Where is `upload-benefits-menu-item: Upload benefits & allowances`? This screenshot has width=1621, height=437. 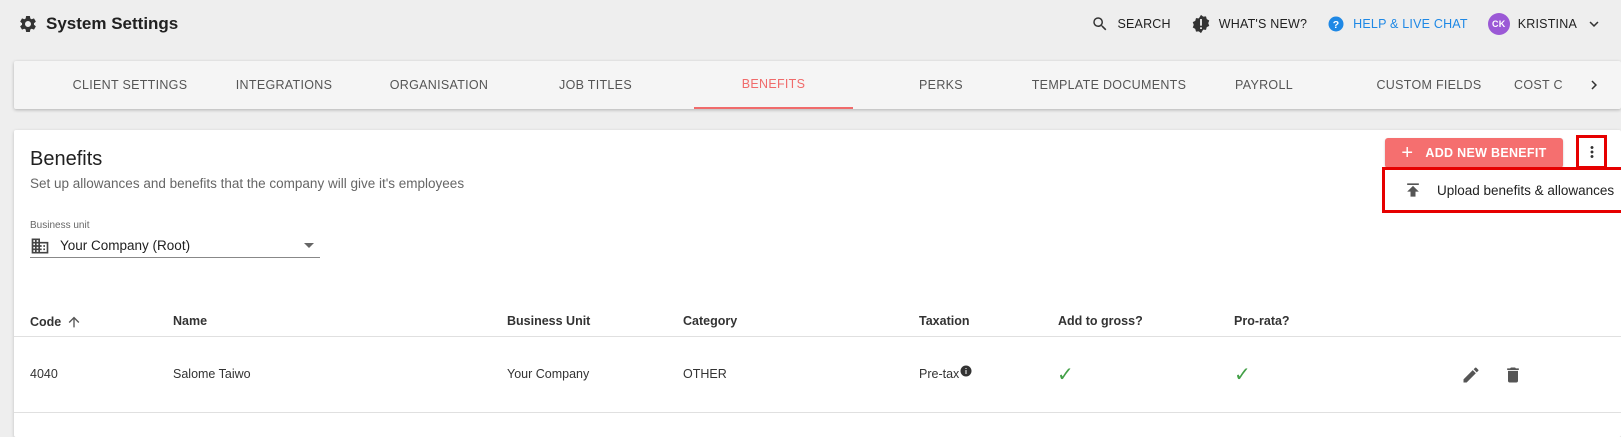
upload-benefits-menu-item: Upload benefits & allowances is located at coordinates (1501, 190).